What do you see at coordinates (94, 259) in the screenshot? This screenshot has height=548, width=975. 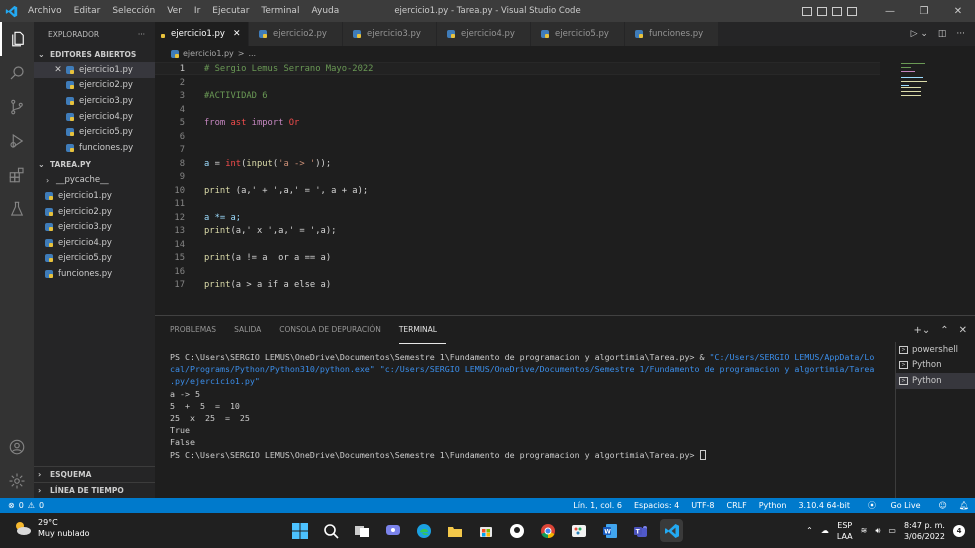 I see `file-item: ejercicio5.py` at bounding box center [94, 259].